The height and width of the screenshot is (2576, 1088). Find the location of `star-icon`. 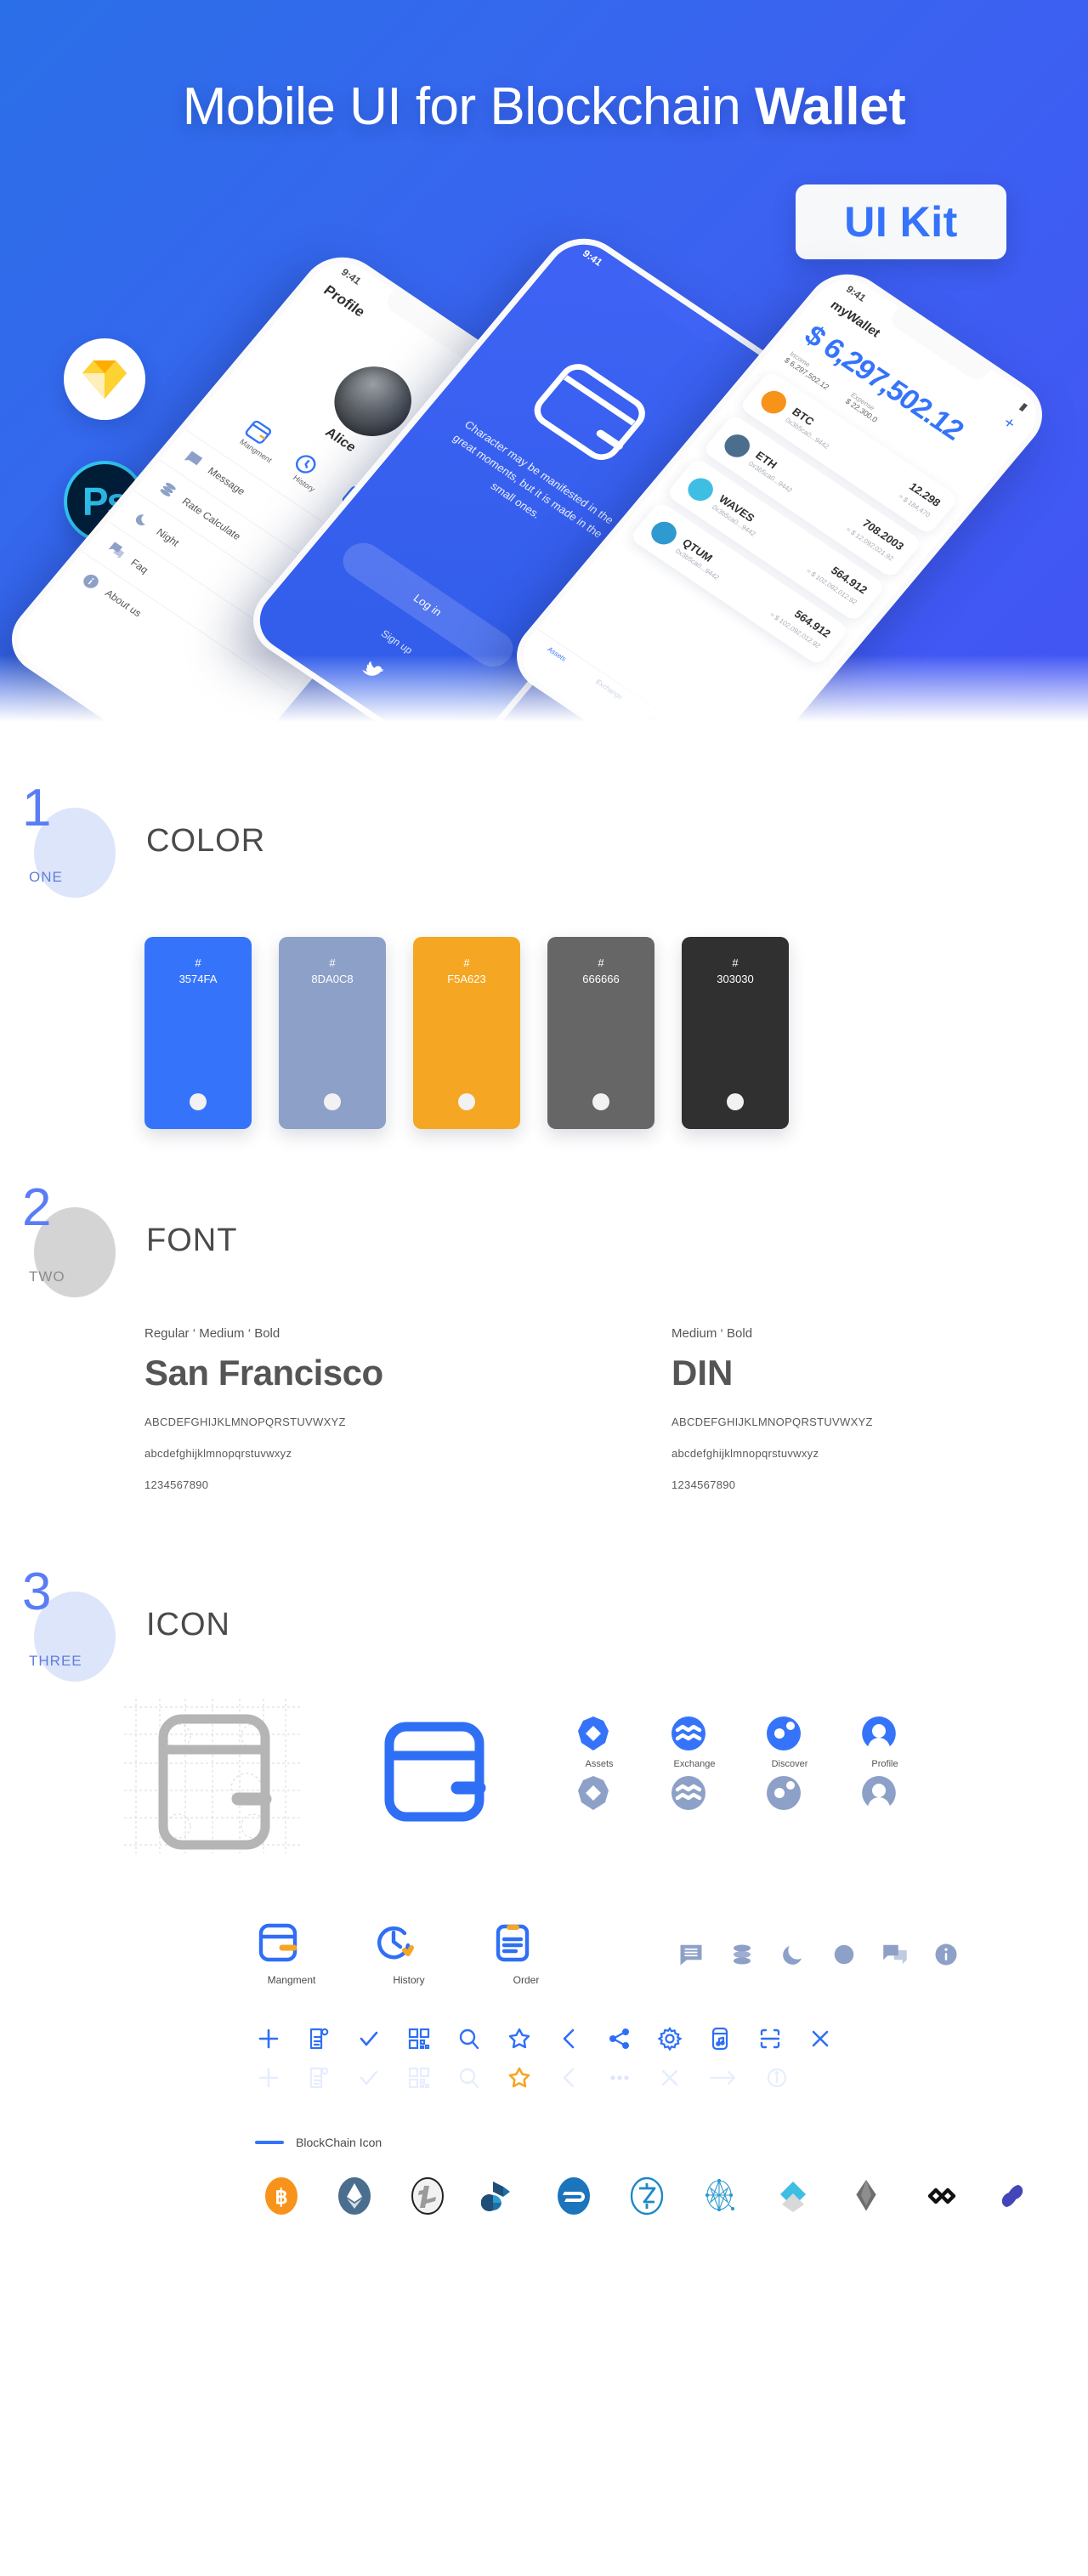

star-icon is located at coordinates (519, 2038).